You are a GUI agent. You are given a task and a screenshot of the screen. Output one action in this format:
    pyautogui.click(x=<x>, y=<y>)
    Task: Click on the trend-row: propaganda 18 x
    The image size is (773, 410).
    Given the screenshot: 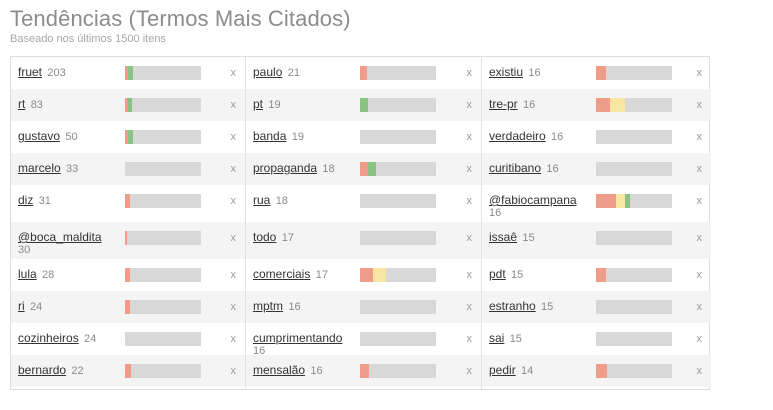 What is the action you would take?
    pyautogui.click(x=363, y=169)
    